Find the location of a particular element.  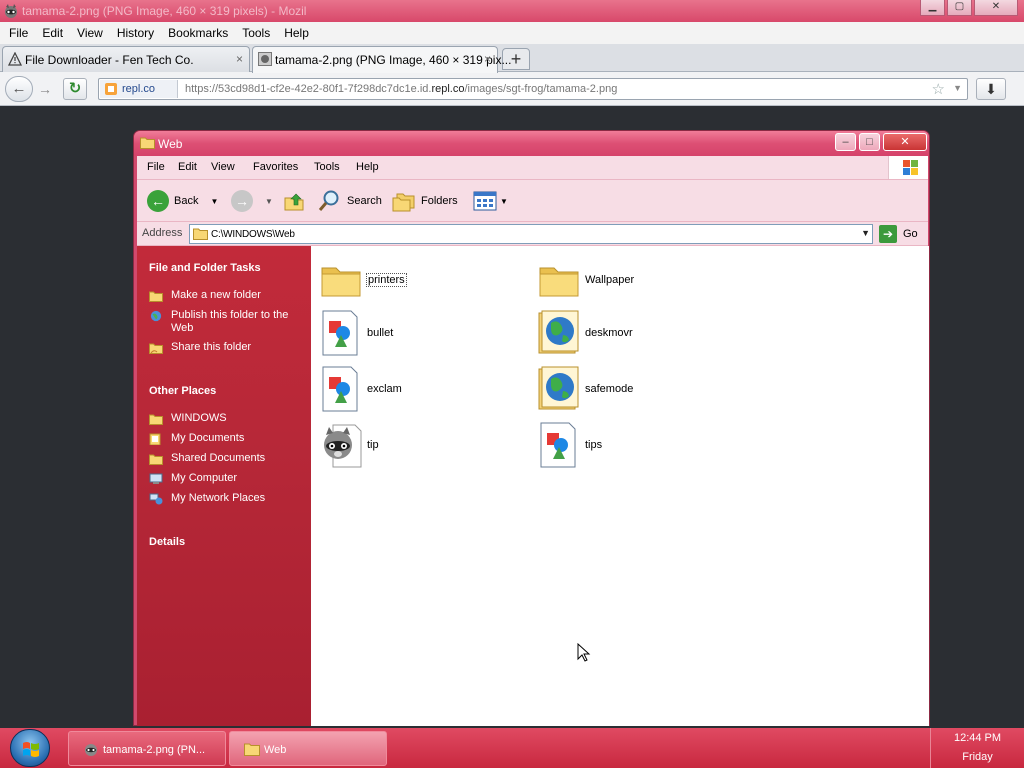

explorer-menu-edit: Edit is located at coordinates (187, 167).